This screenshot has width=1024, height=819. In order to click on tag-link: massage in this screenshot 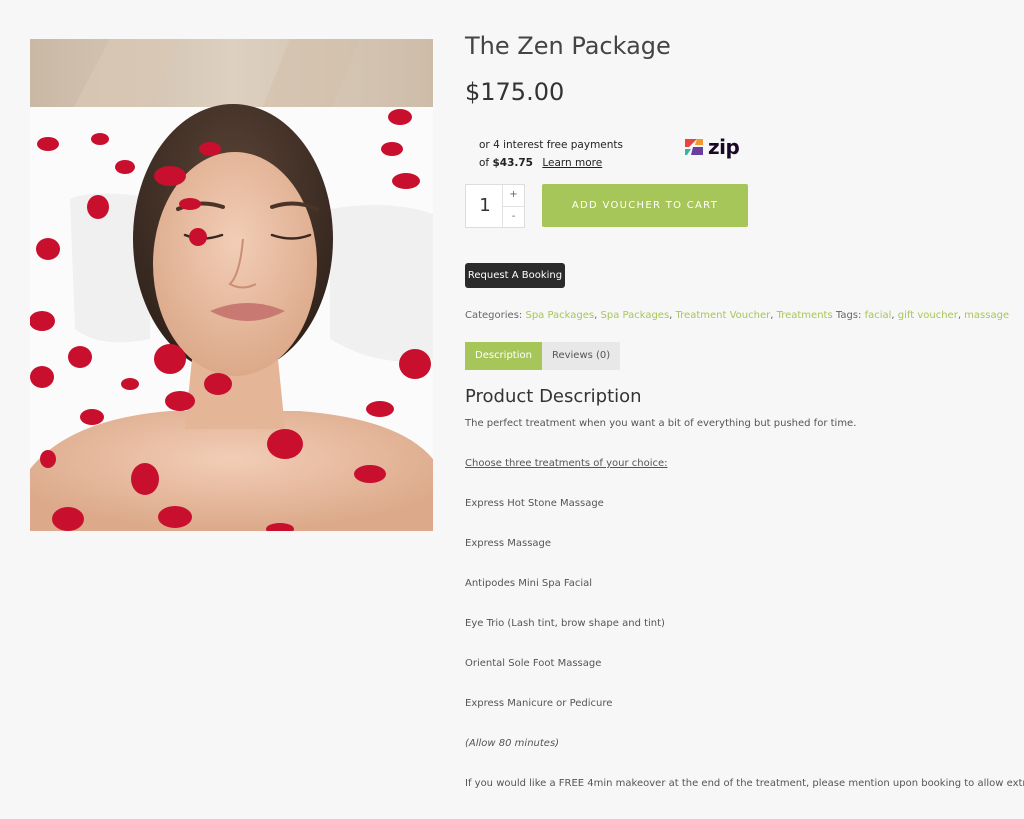, I will do `click(986, 315)`.